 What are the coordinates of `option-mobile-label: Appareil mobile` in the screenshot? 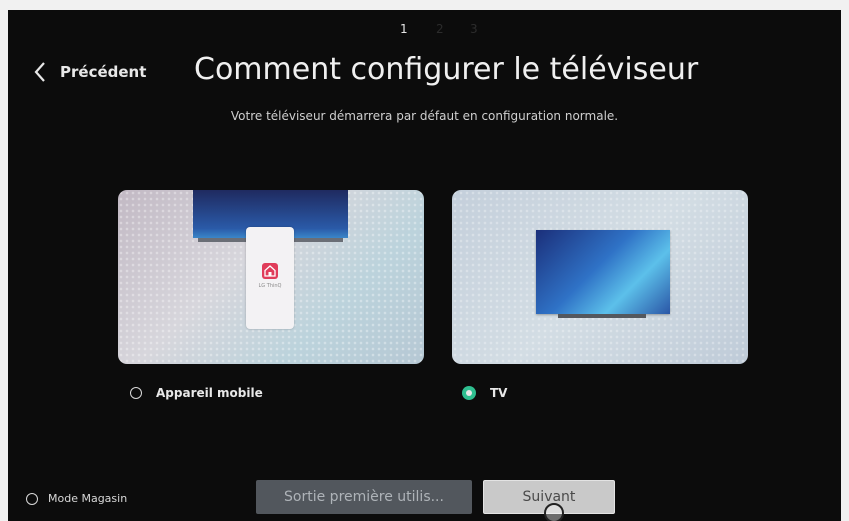 It's located at (209, 393).